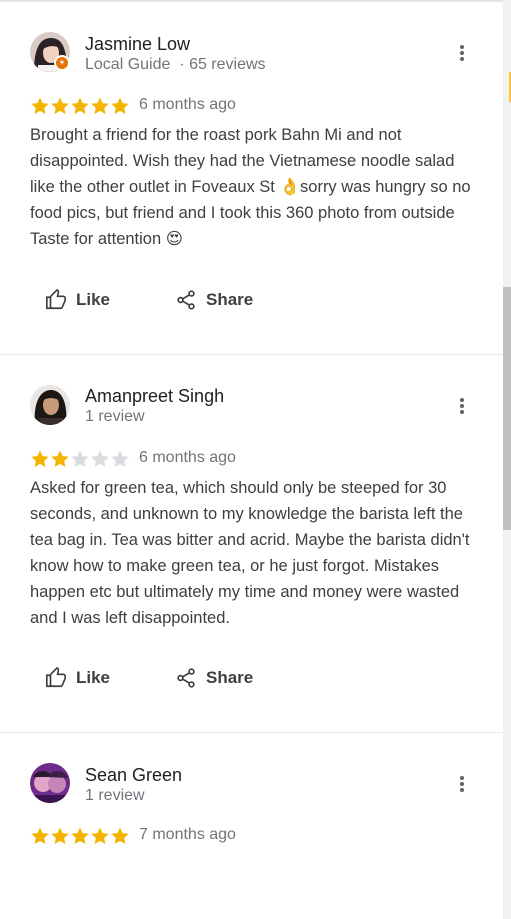  I want to click on local-guide-label: Local Guide, so click(128, 64).